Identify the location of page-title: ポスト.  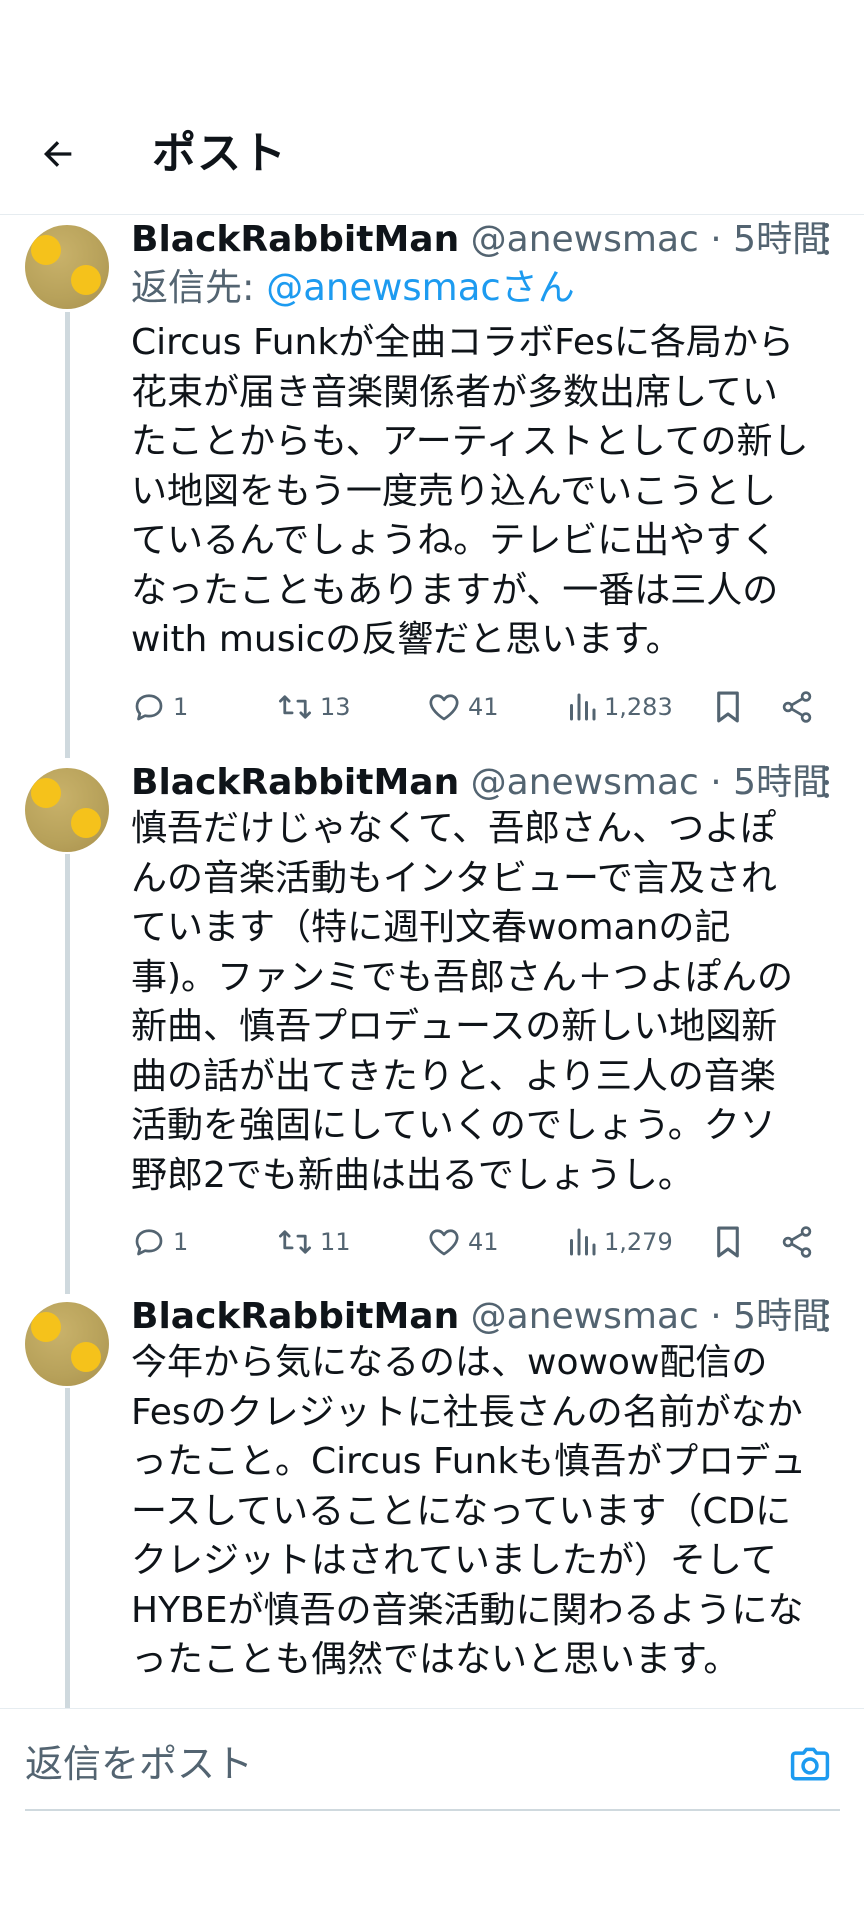
(219, 153).